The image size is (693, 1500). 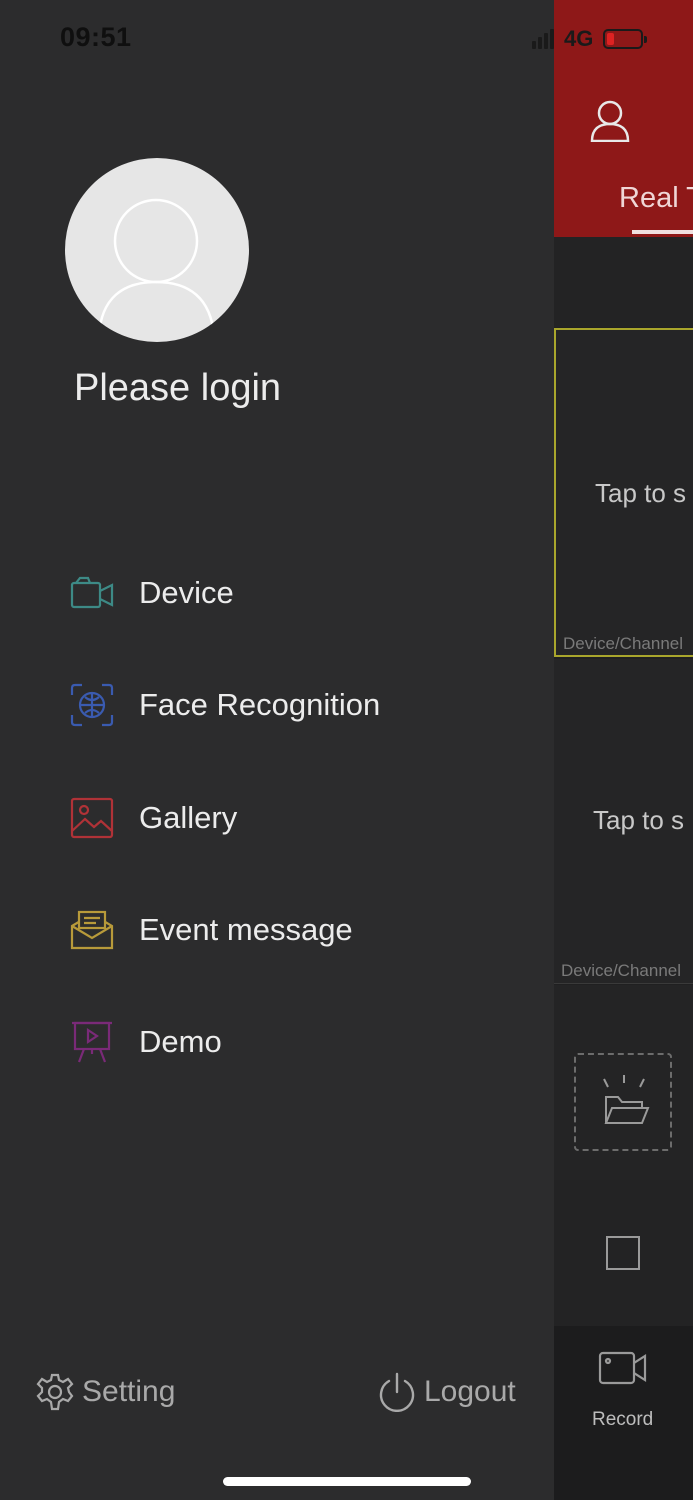 I want to click on camera-icon, so click(x=92, y=593).